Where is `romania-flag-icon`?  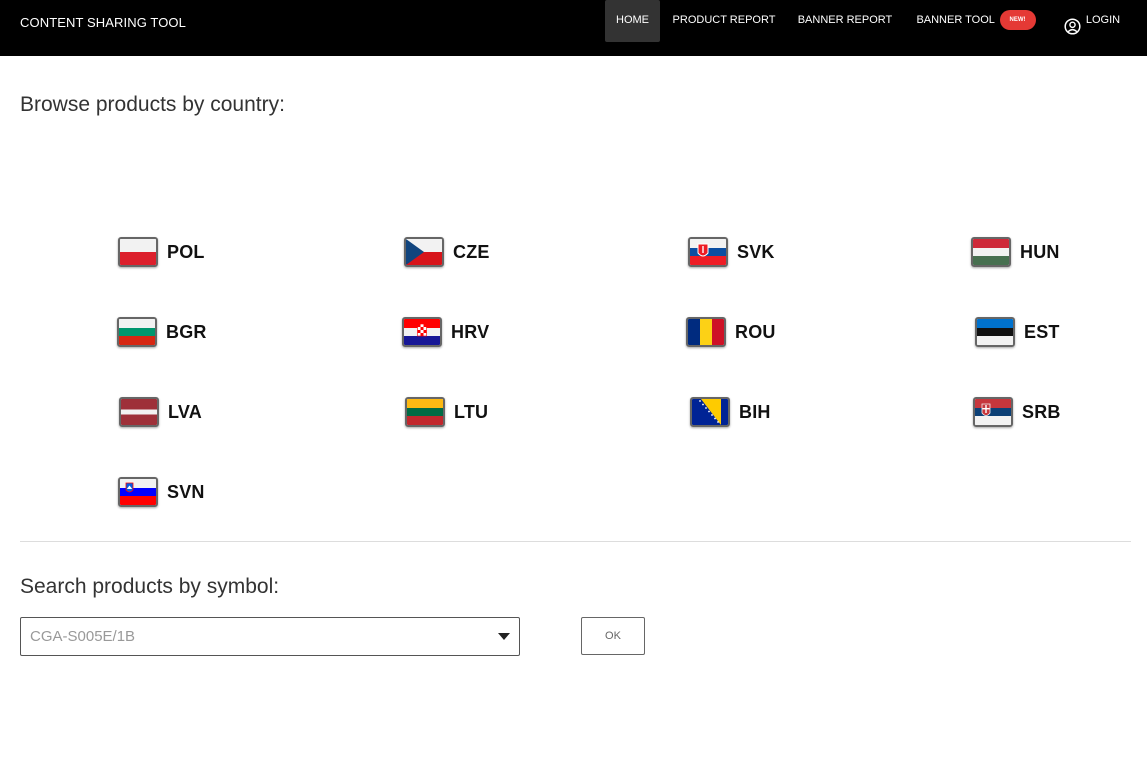
romania-flag-icon is located at coordinates (706, 332).